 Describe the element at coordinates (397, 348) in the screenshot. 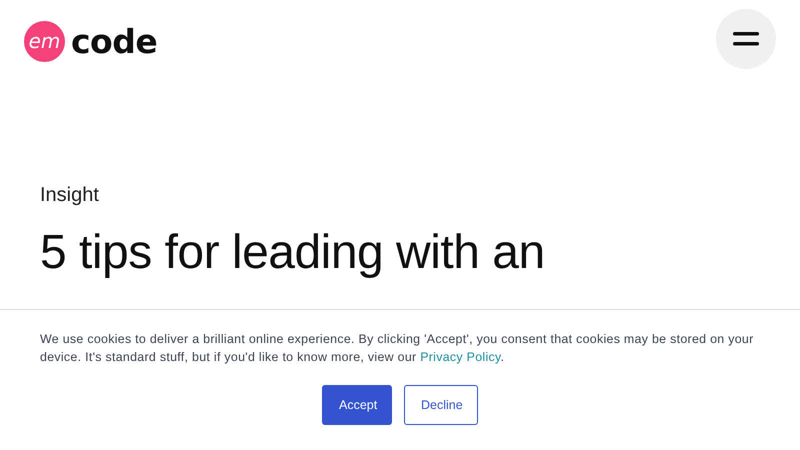

I see `cookie-message: We use cookies to deliver a brilliant online experience. By clicking 'Accept', you consent that cookies may be stored on your device. It's standard stuff, but if you'd like to know more, view our Privacy Policy.` at that location.